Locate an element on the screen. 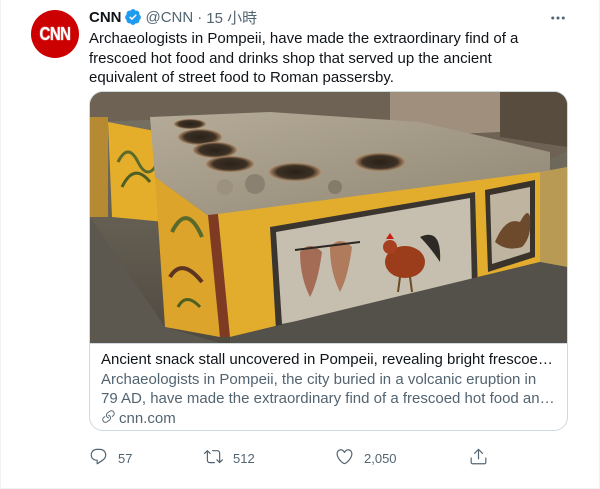  reply-count: 57 is located at coordinates (125, 458).